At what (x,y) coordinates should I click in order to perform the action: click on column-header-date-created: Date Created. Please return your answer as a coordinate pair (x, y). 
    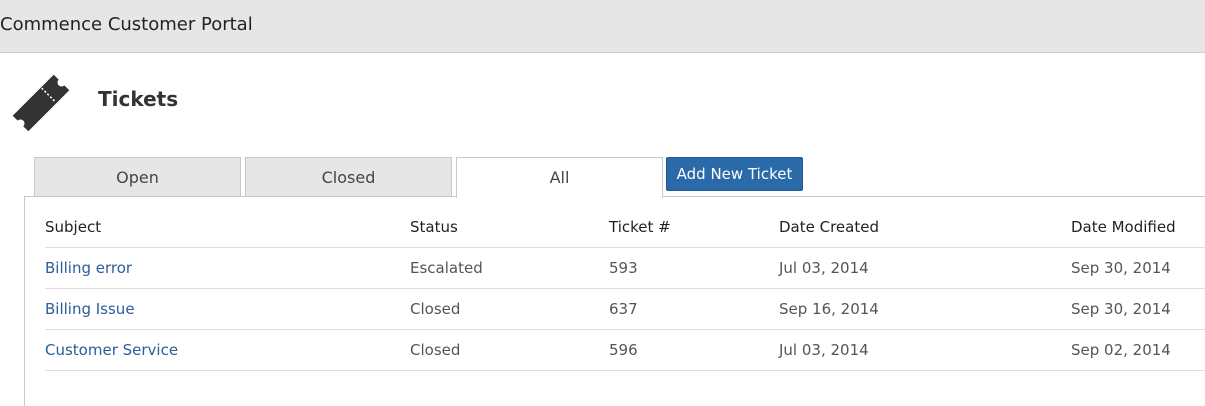
    Looking at the image, I should click on (925, 227).